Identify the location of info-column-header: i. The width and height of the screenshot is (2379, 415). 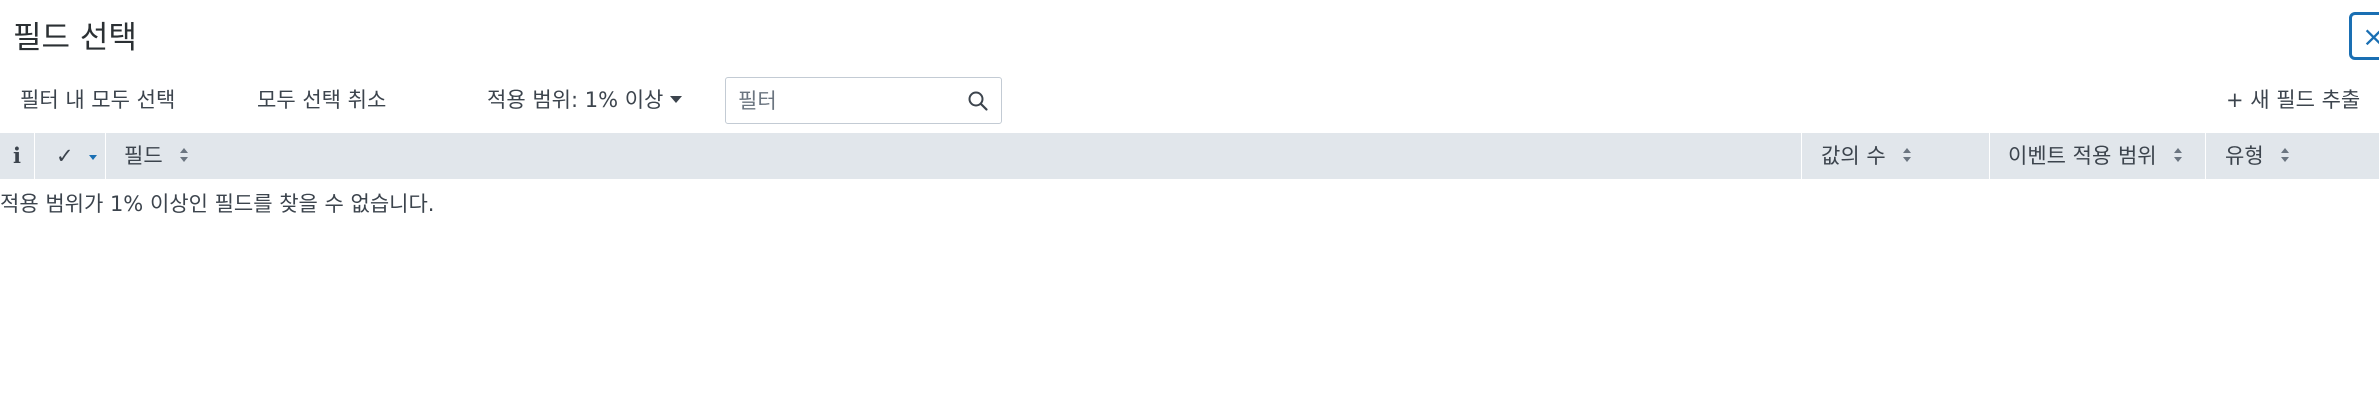
(17, 156).